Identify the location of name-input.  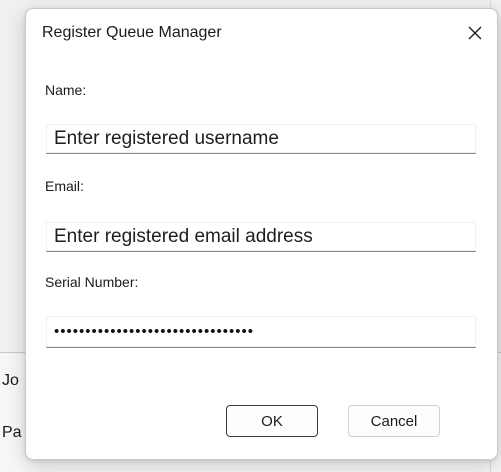
(261, 139).